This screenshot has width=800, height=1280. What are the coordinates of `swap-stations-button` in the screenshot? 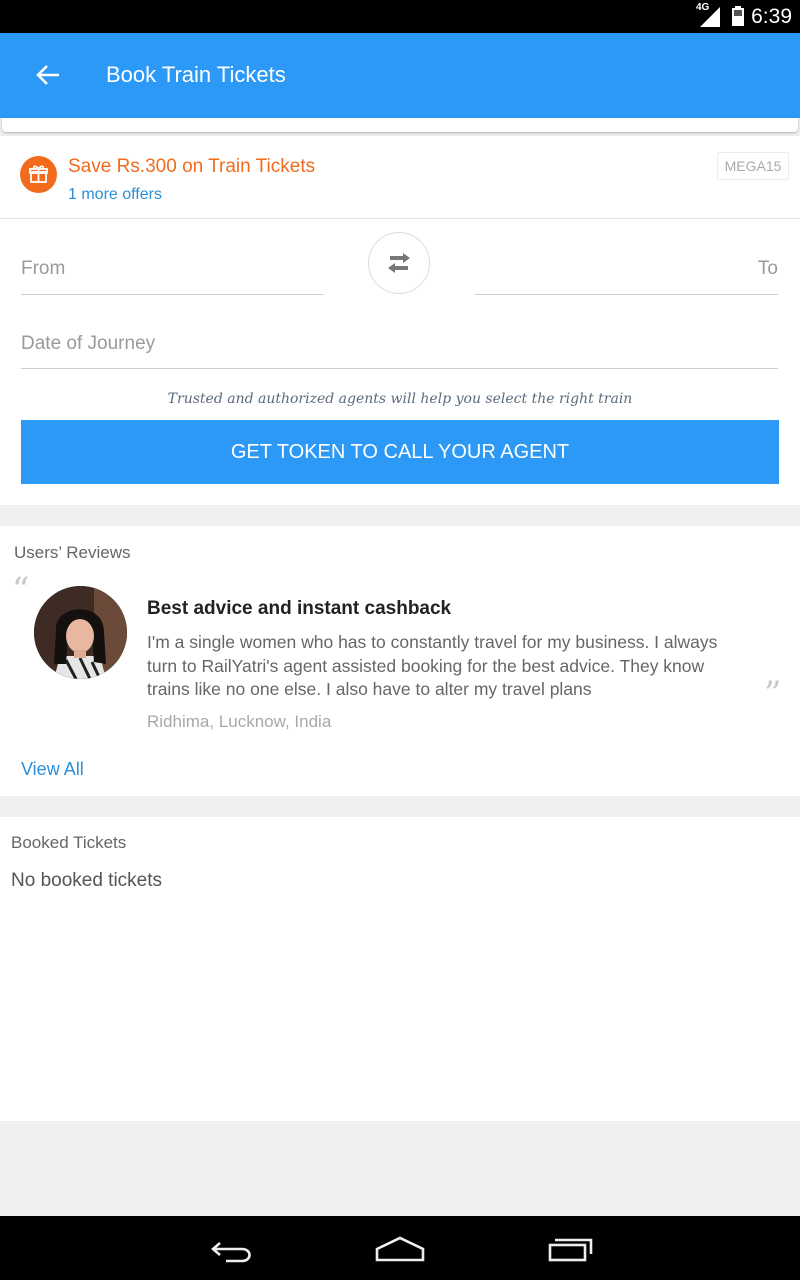 It's located at (399, 263).